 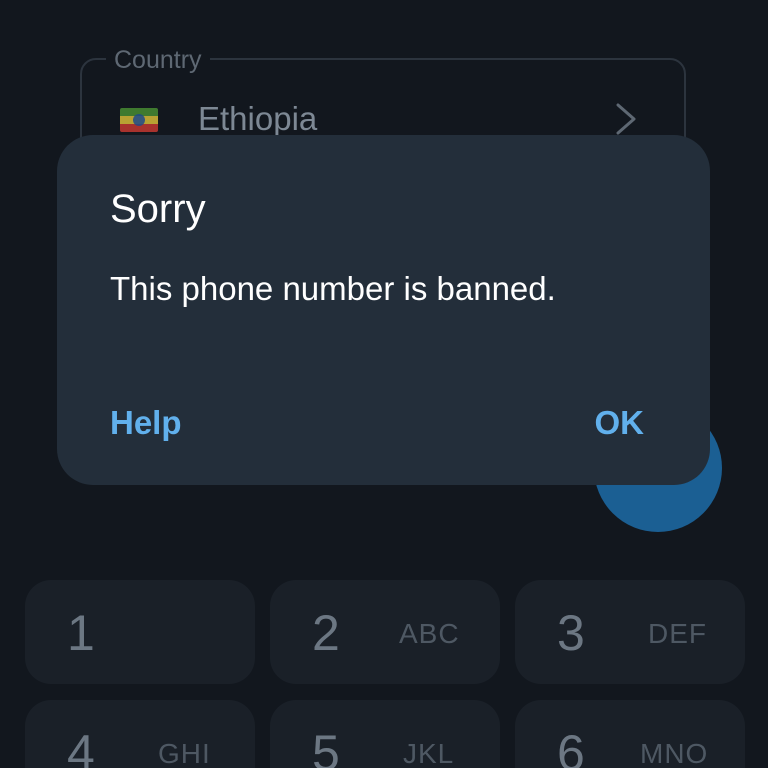 I want to click on ok-button: OK, so click(x=620, y=423).